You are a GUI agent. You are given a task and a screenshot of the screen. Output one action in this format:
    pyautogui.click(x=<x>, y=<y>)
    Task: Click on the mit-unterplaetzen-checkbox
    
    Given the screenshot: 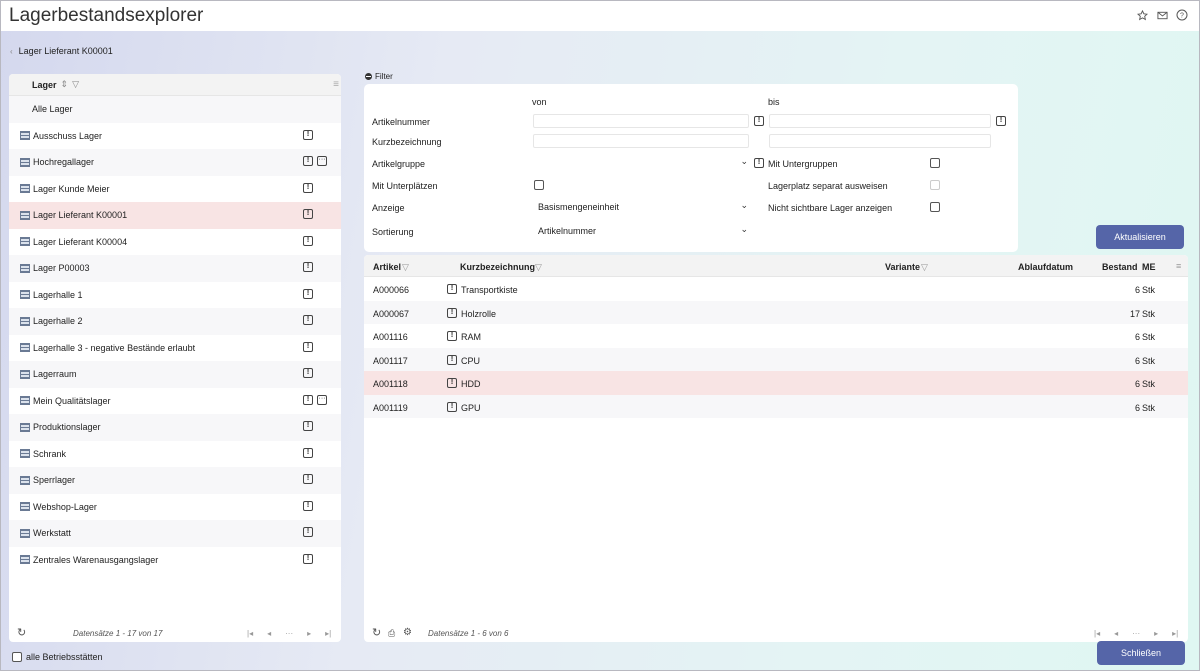 What is the action you would take?
    pyautogui.click(x=539, y=185)
    